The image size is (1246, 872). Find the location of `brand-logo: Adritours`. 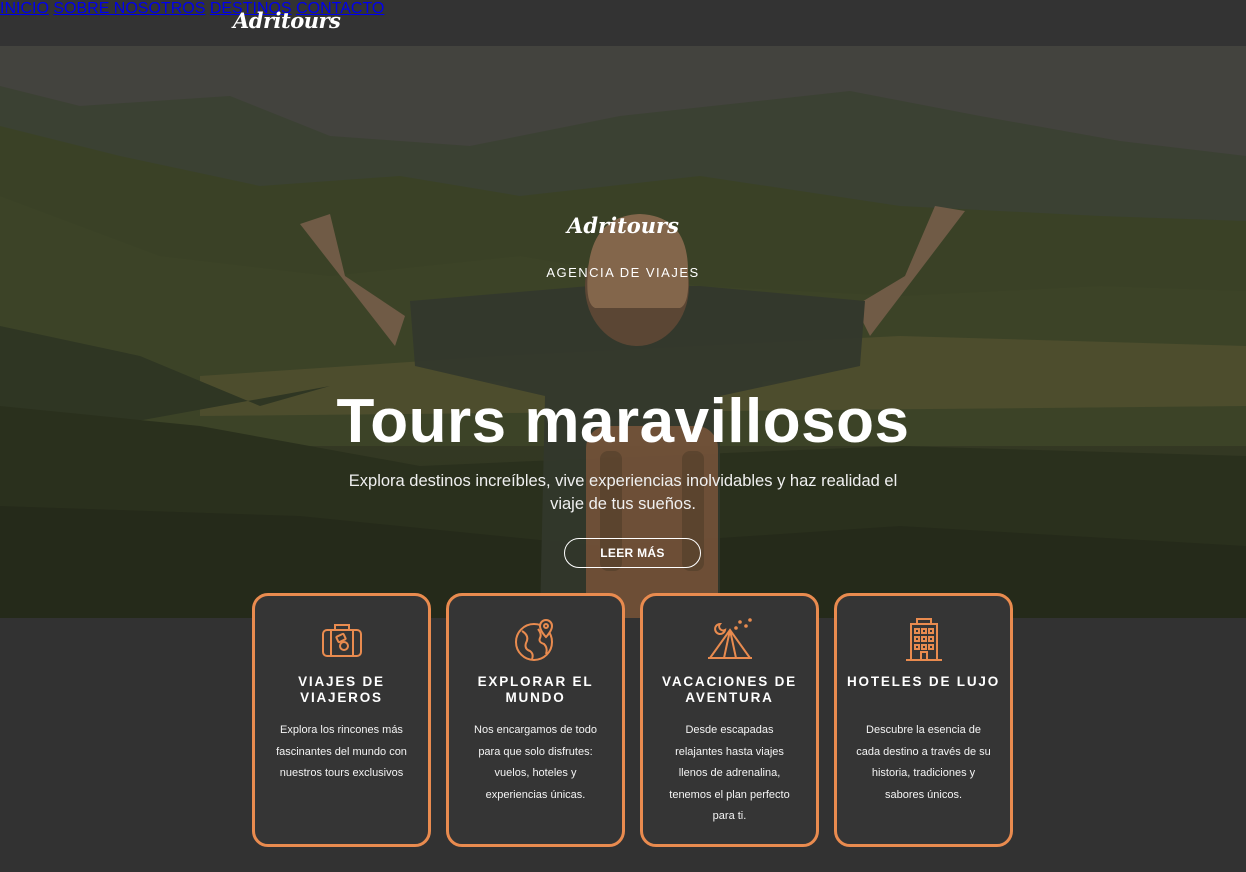

brand-logo: Adritours is located at coordinates (287, 20).